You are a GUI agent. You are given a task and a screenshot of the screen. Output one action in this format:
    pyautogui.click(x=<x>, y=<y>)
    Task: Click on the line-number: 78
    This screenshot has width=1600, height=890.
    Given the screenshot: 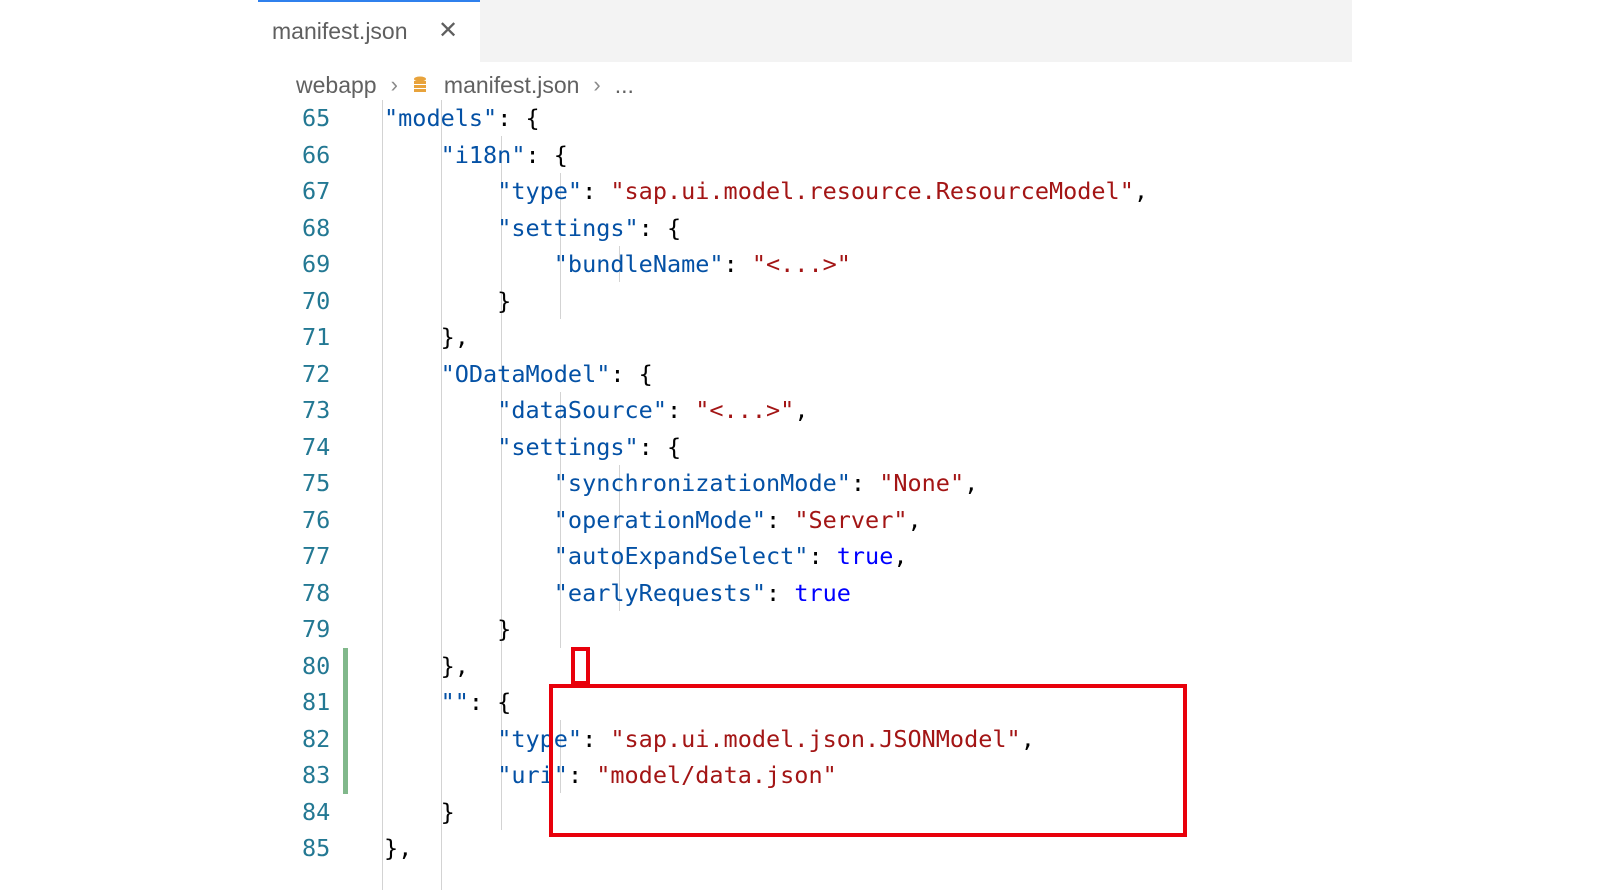 What is the action you would take?
    pyautogui.click(x=316, y=592)
    